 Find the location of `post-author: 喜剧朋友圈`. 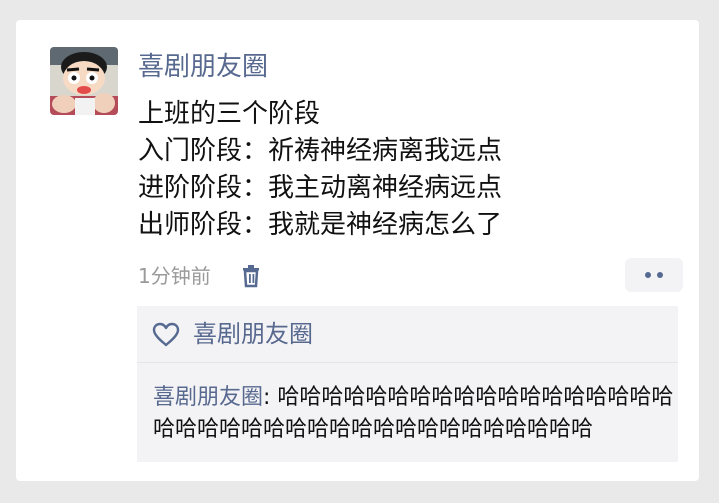

post-author: 喜剧朋友圈 is located at coordinates (203, 67).